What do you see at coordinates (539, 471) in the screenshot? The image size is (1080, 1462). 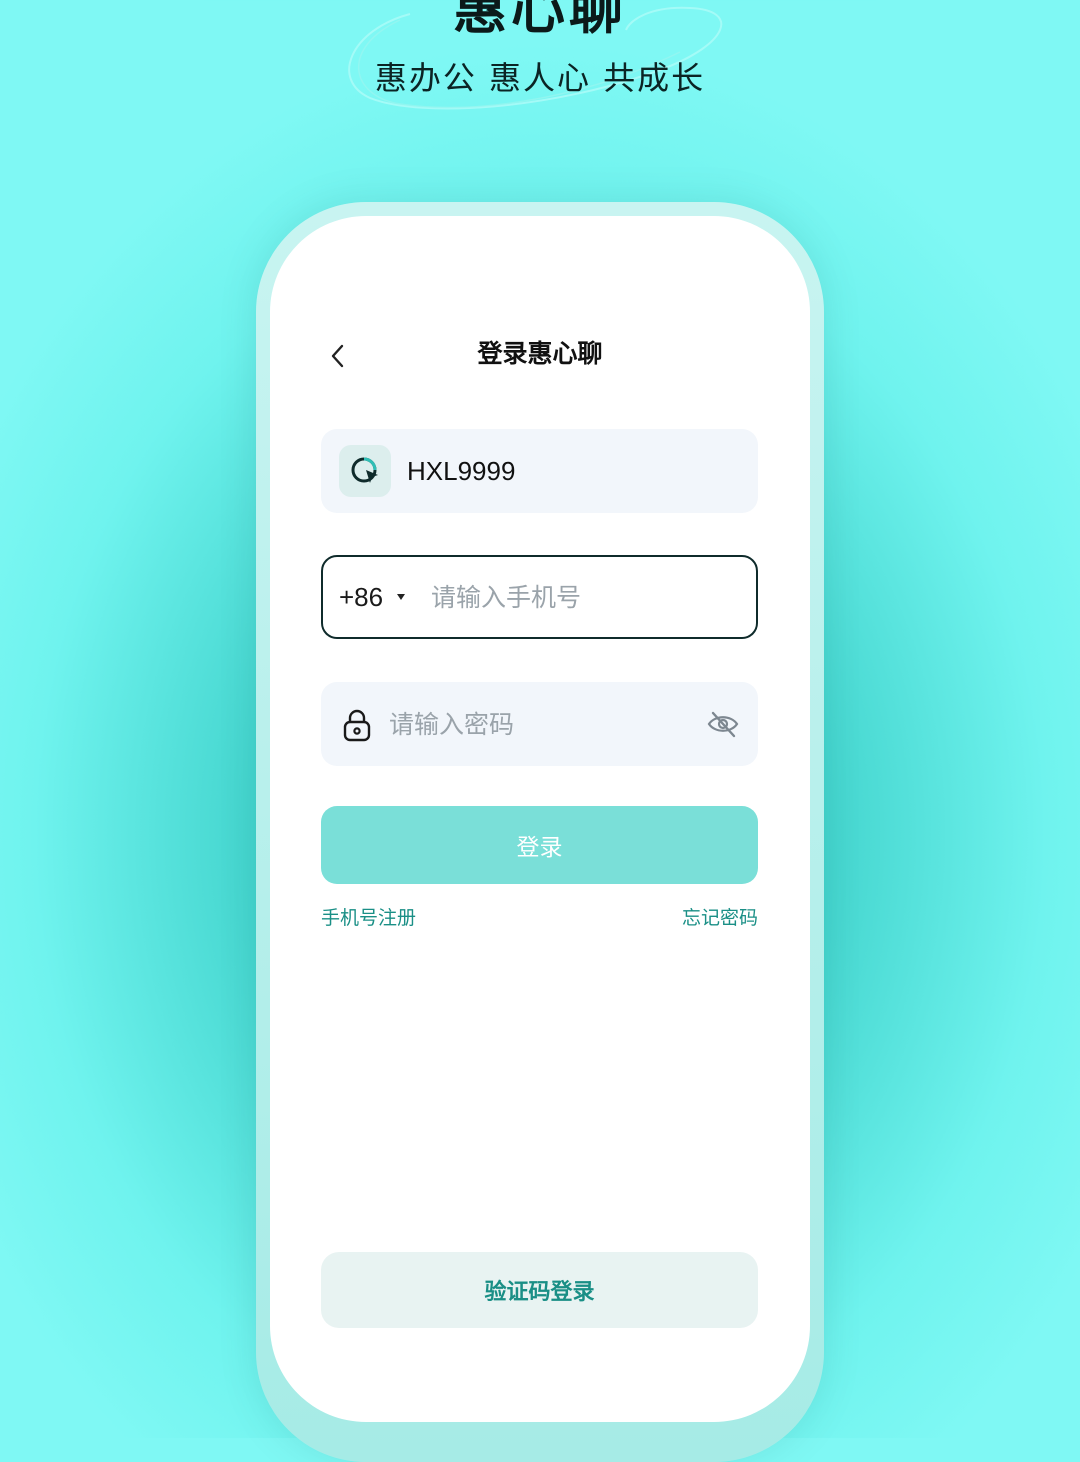 I see `account-selector: HXL9999` at bounding box center [539, 471].